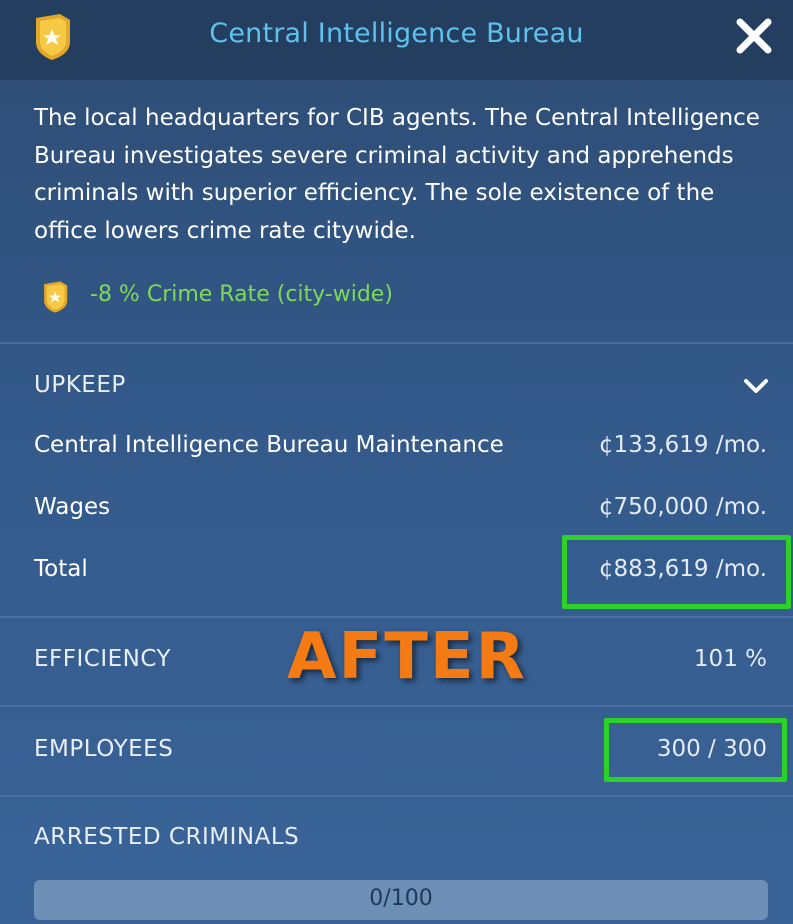  What do you see at coordinates (682, 507) in the screenshot?
I see `wages-value: ¢750,000 /mo.` at bounding box center [682, 507].